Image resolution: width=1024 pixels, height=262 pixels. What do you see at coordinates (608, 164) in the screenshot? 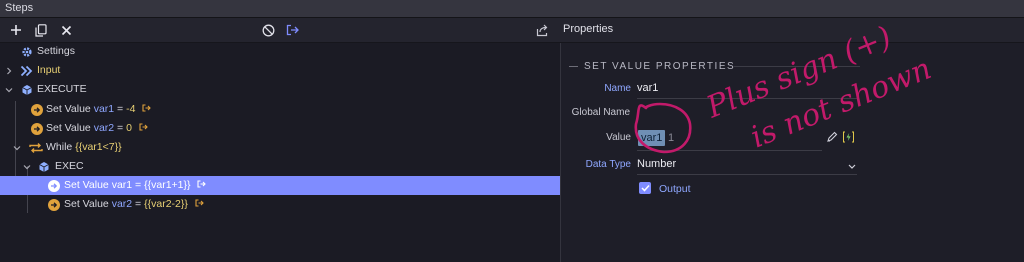
I see `data-type-label: Data Type` at bounding box center [608, 164].